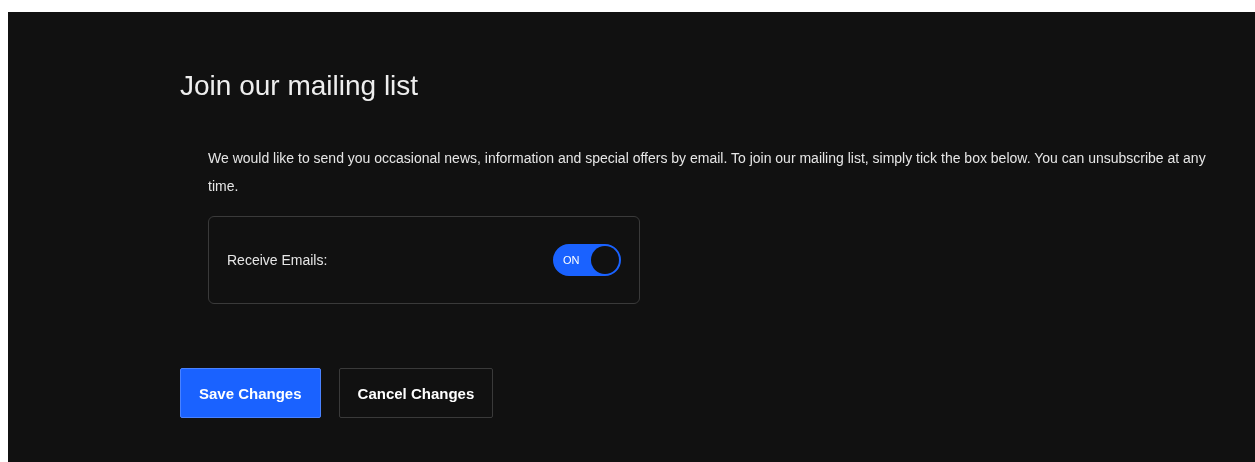 The height and width of the screenshot is (462, 1255). I want to click on save-button: Save Changes, so click(250, 393).